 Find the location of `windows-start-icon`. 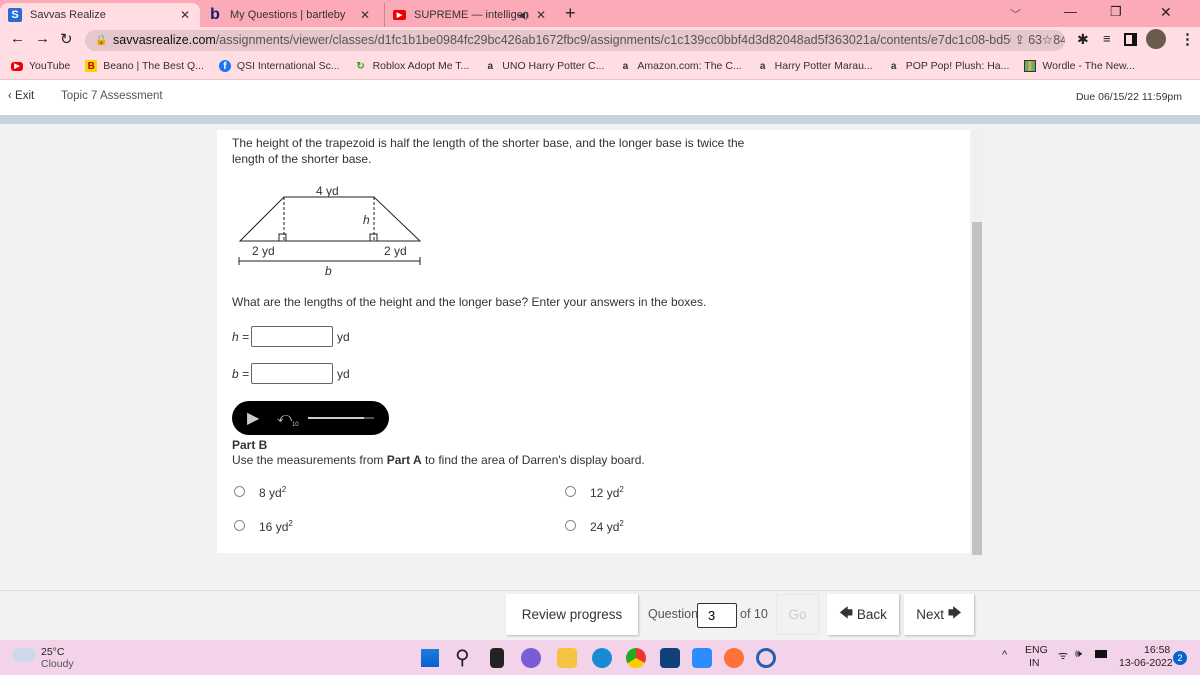

windows-start-icon is located at coordinates (430, 658).